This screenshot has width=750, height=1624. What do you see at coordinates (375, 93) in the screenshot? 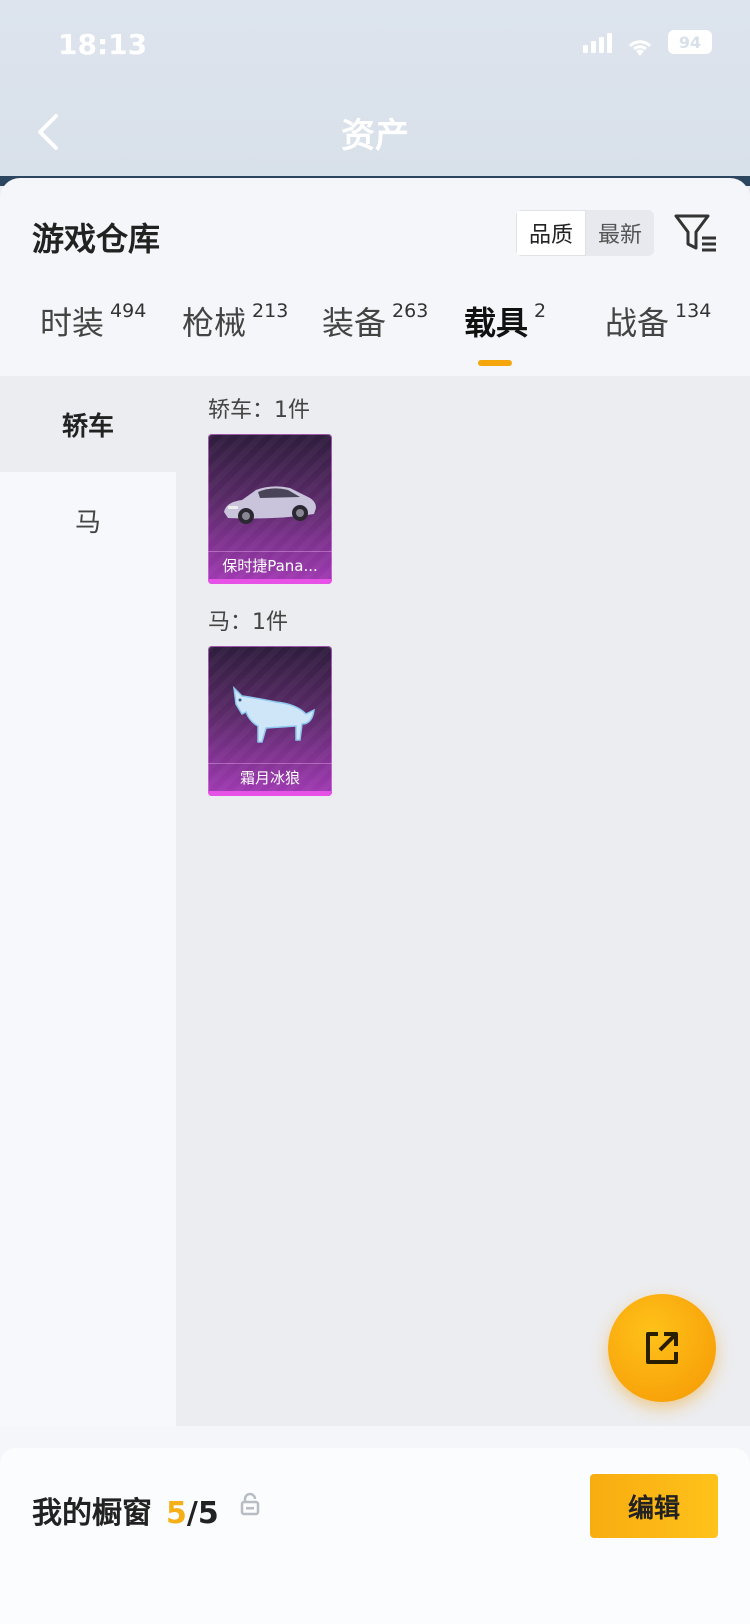
I see `top-navigation: 18:13 94 资产` at bounding box center [375, 93].